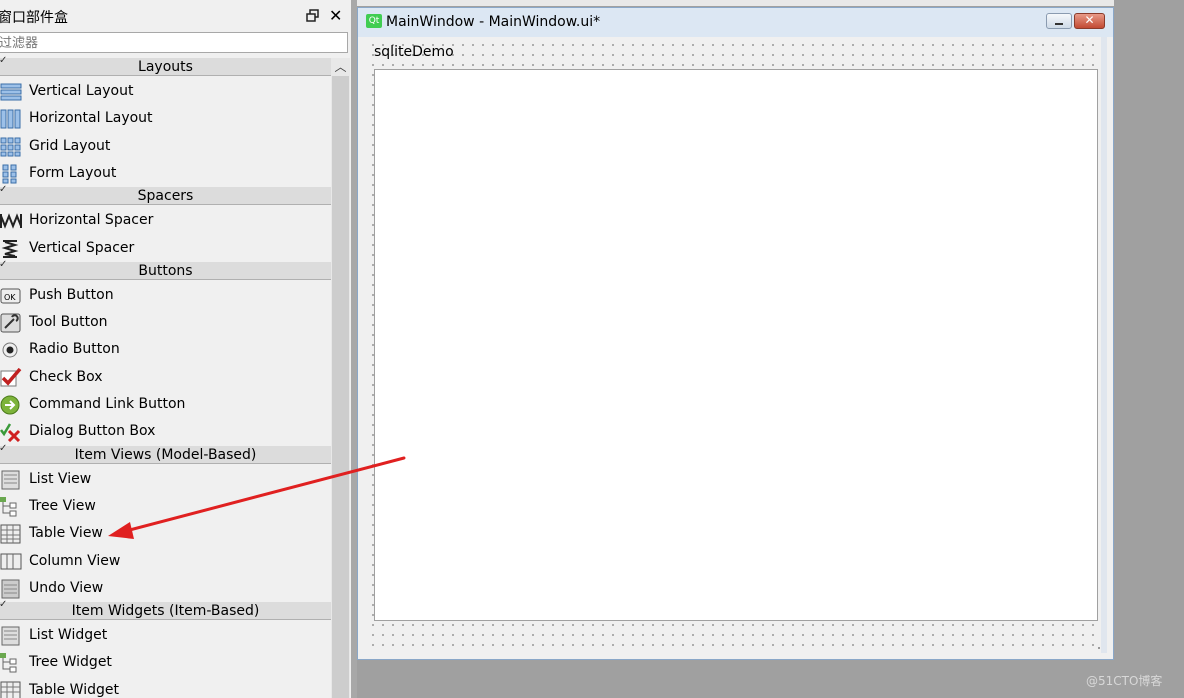  I want to click on command-link-icon, so click(10, 405).